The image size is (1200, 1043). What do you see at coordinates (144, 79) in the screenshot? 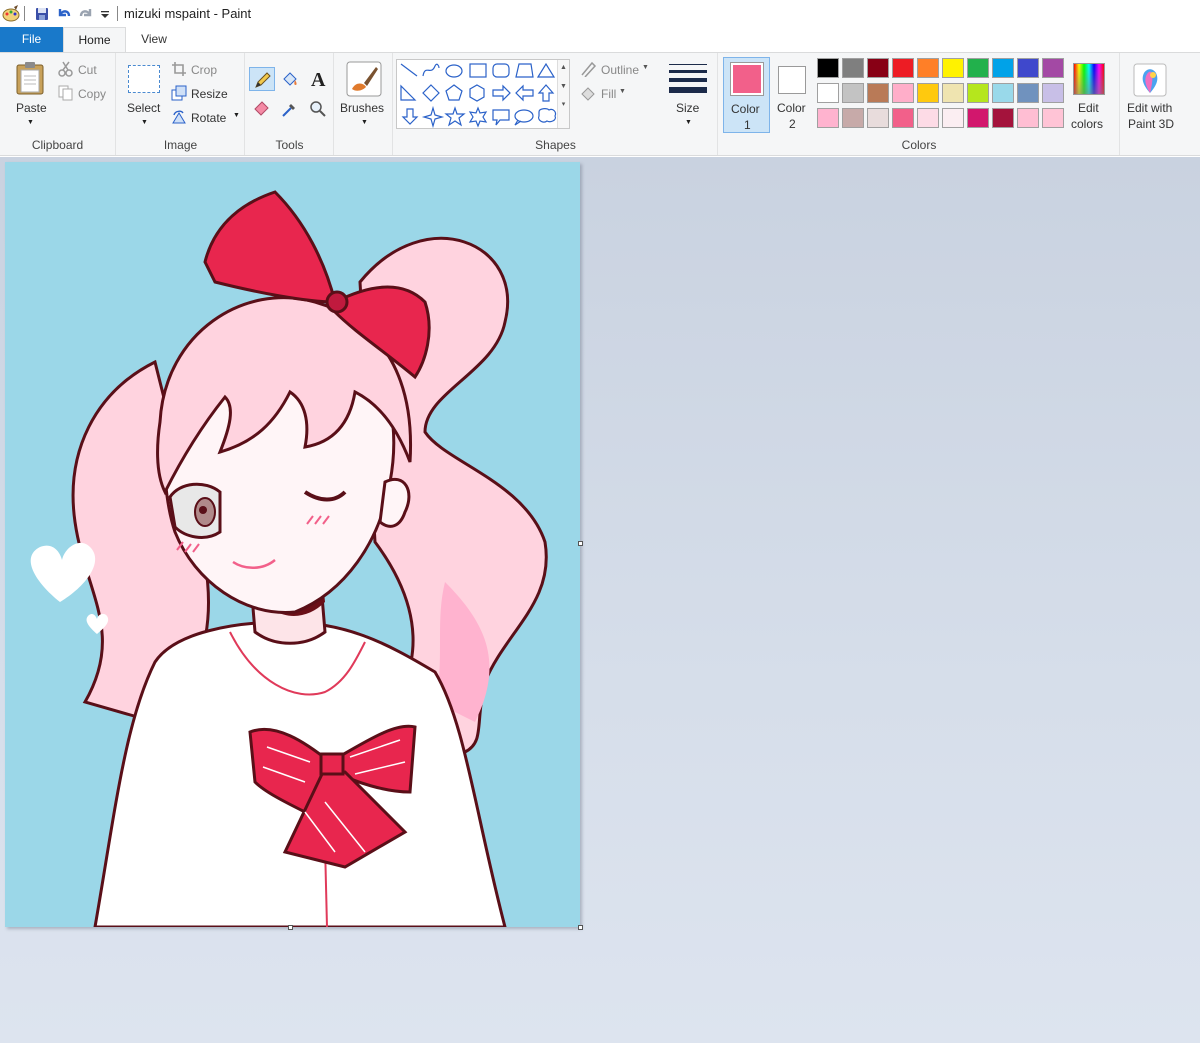
I see `select-icon` at bounding box center [144, 79].